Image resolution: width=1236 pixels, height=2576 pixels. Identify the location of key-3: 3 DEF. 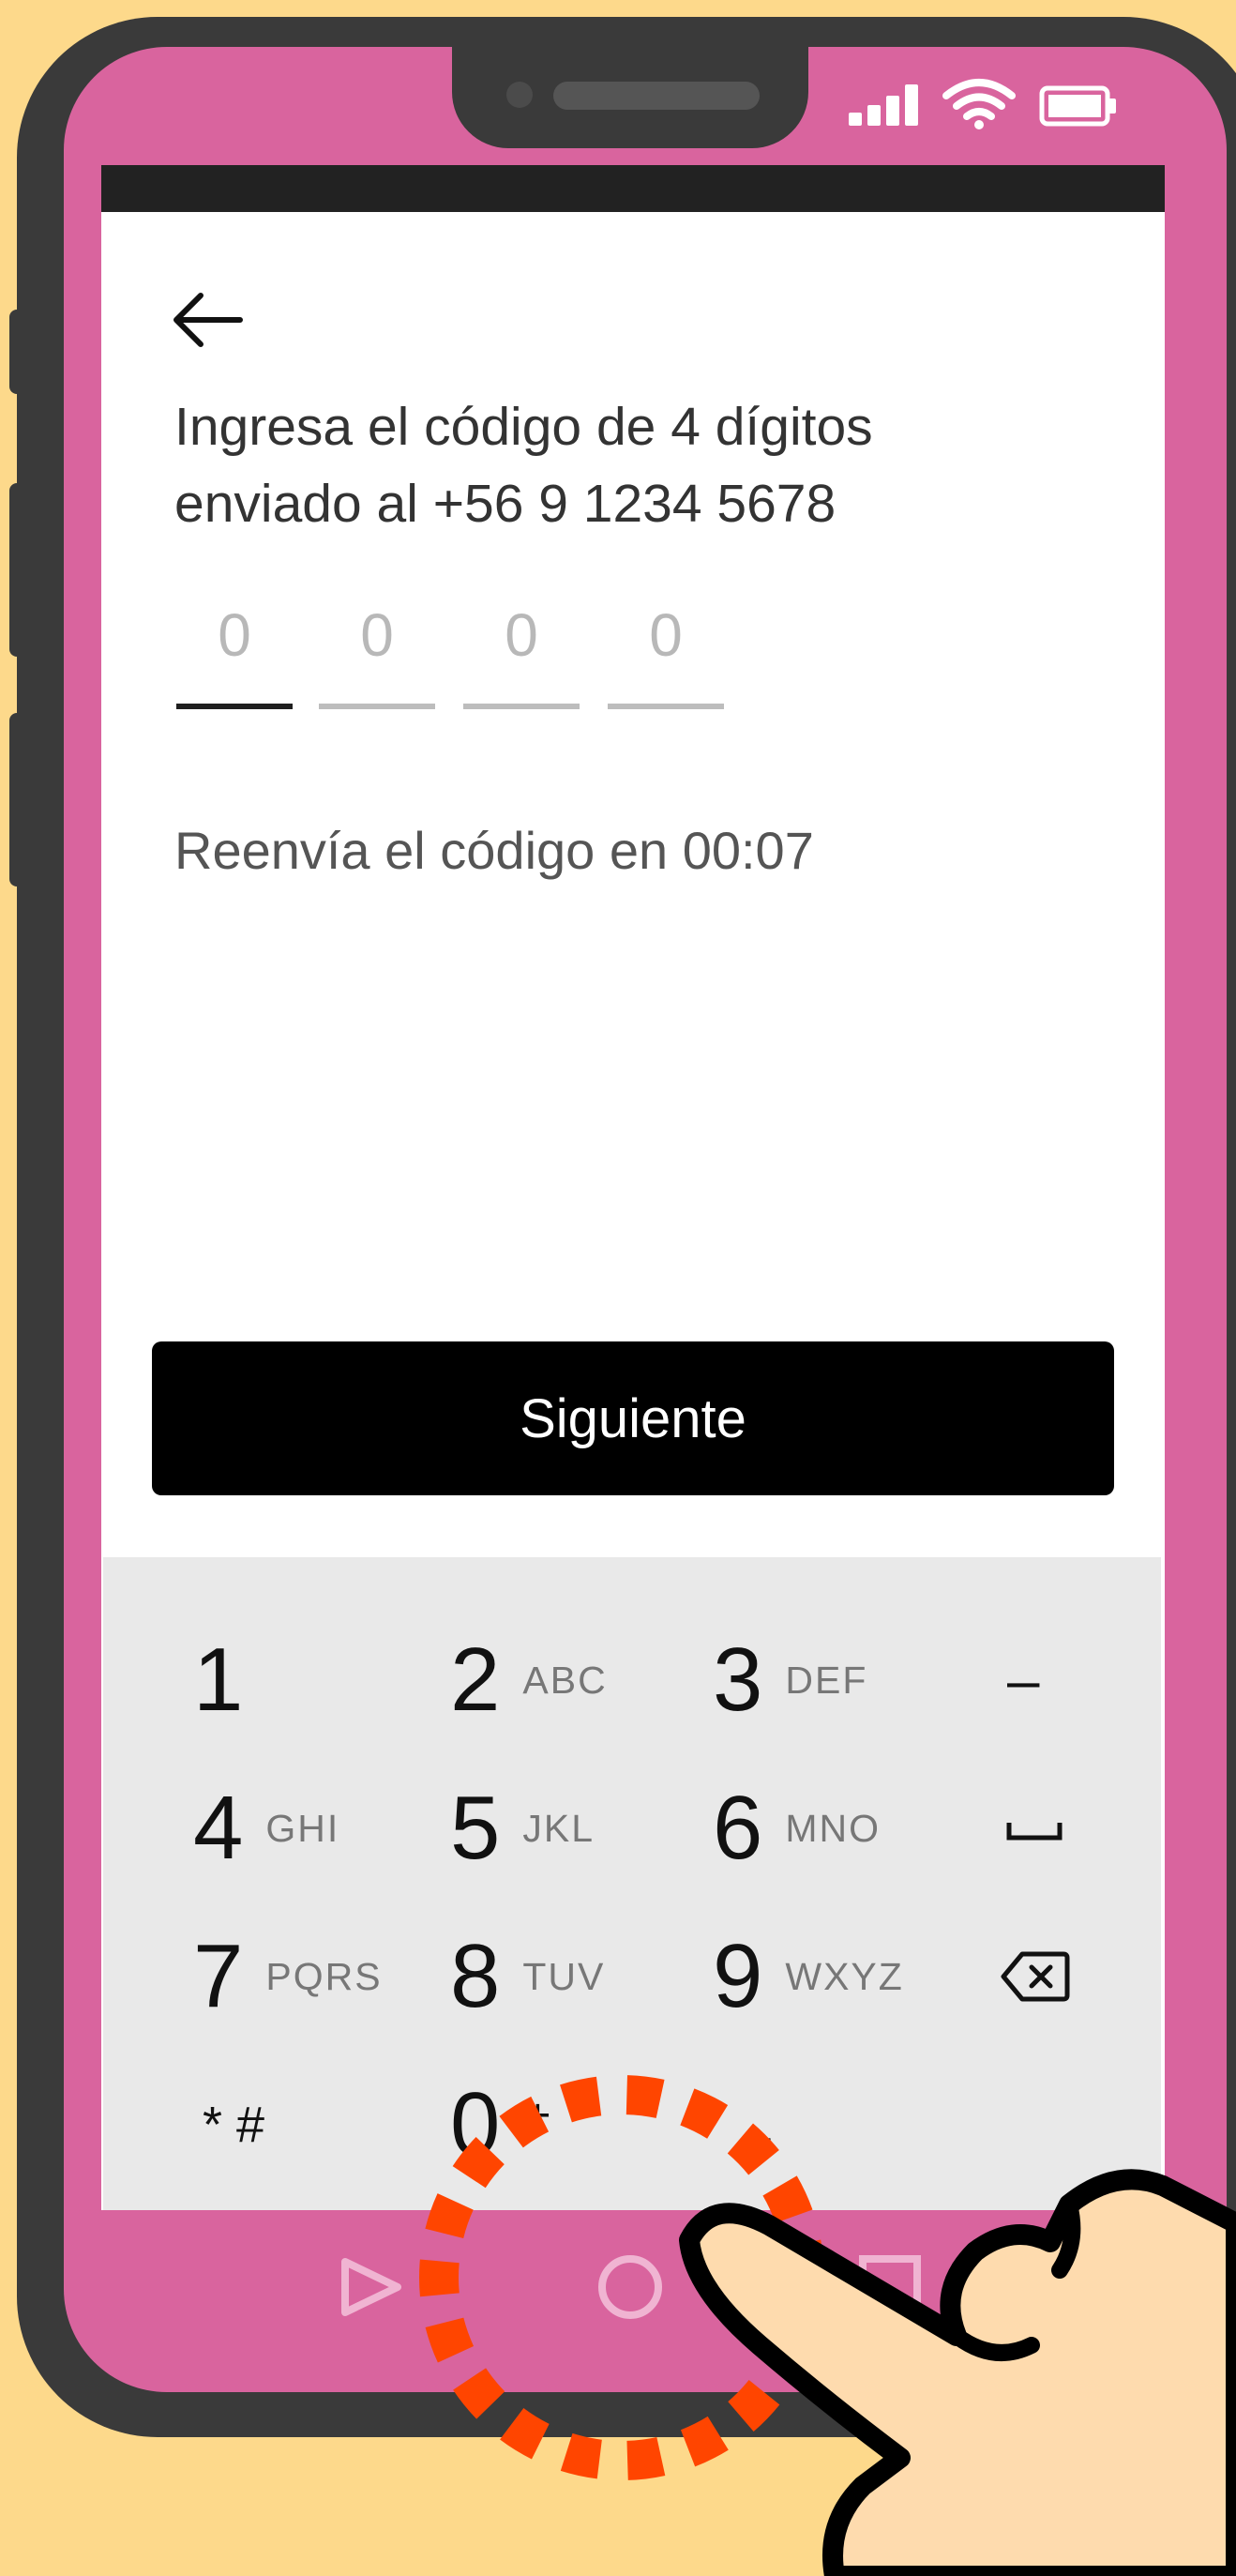
(790, 1680).